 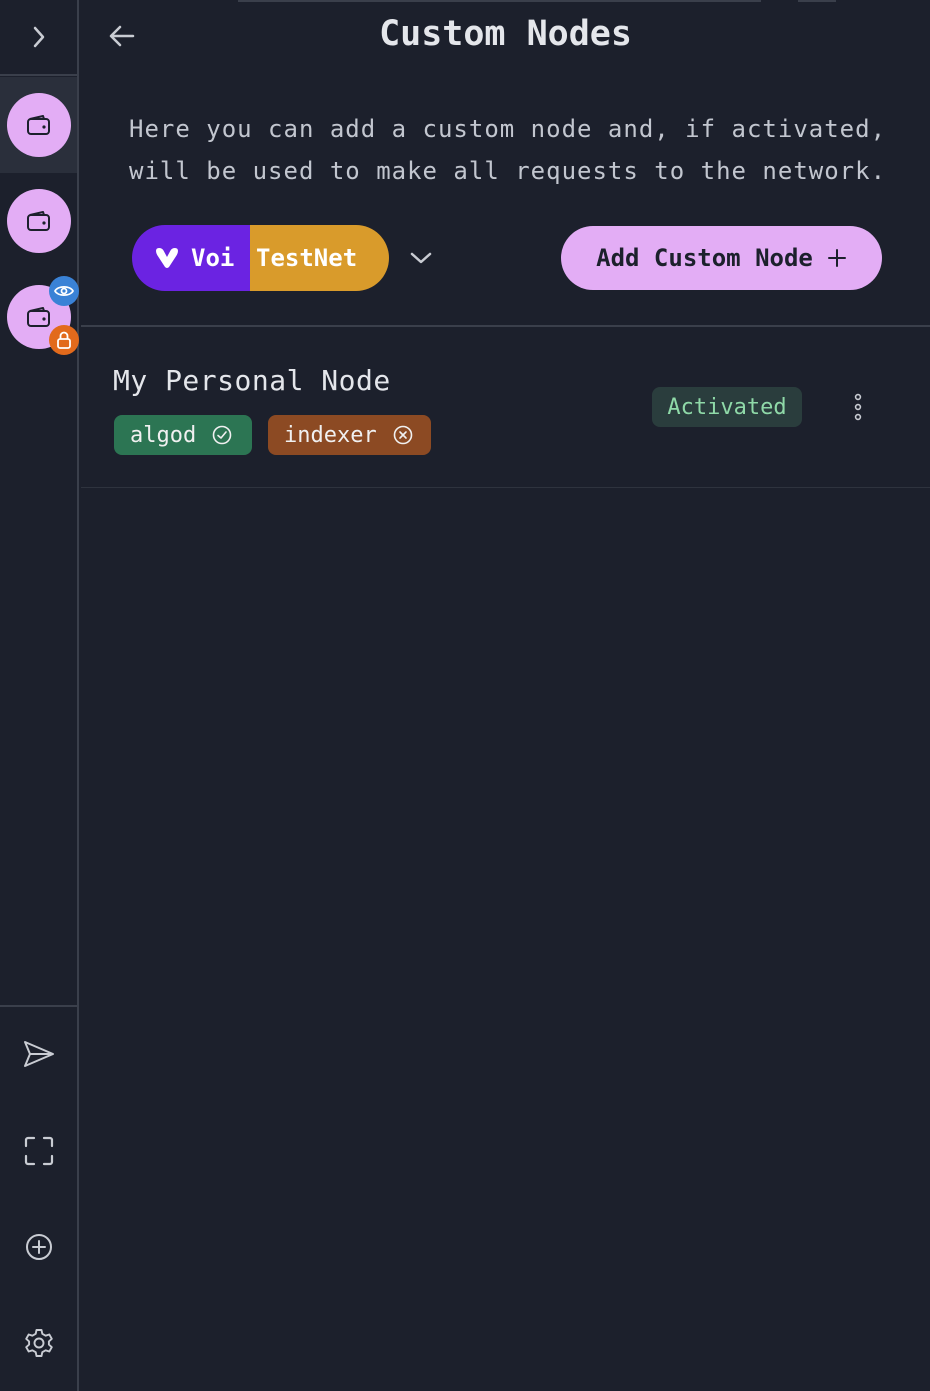 I want to click on add-account-icon, so click(x=38, y=1247).